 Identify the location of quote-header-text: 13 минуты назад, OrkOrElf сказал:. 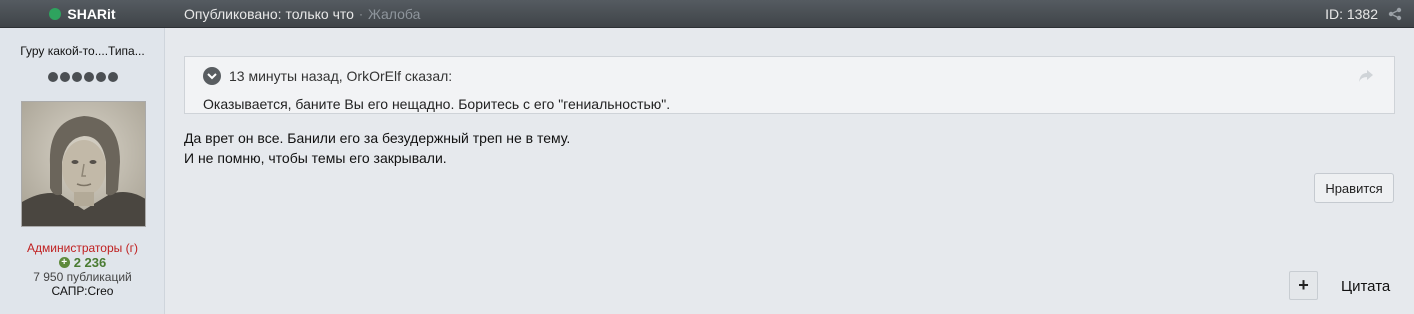
(340, 76).